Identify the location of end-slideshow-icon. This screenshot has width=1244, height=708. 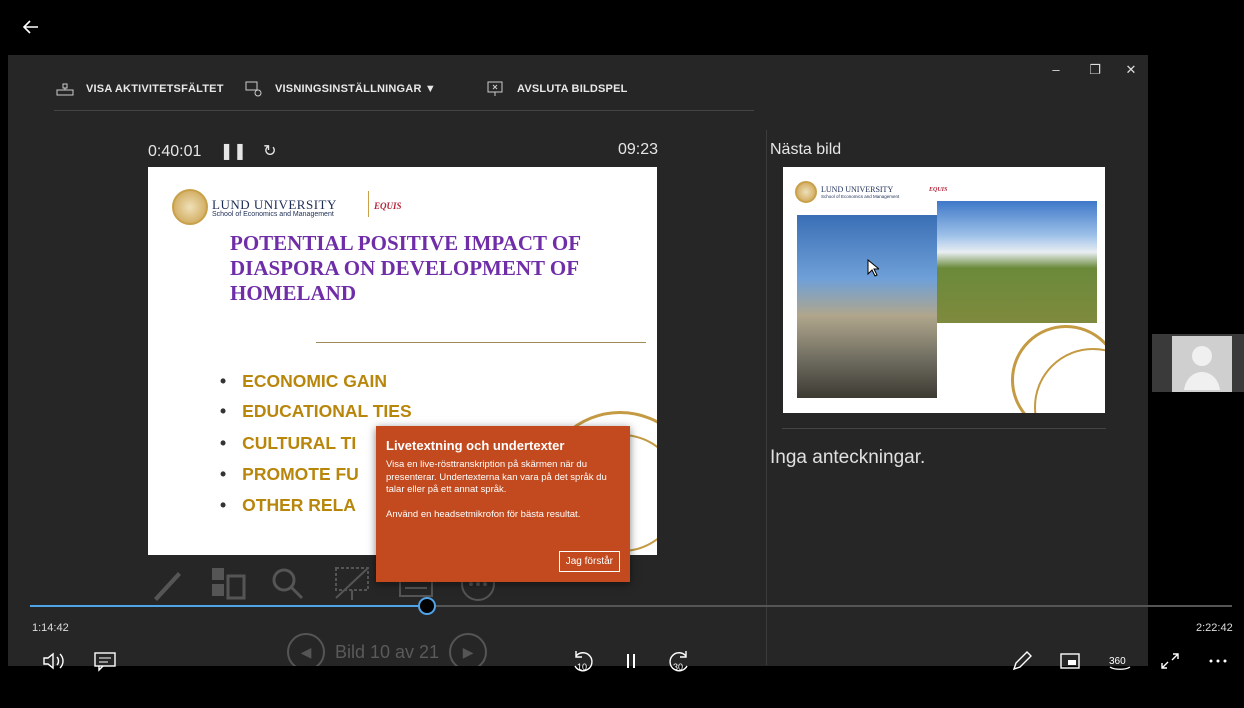
(495, 88).